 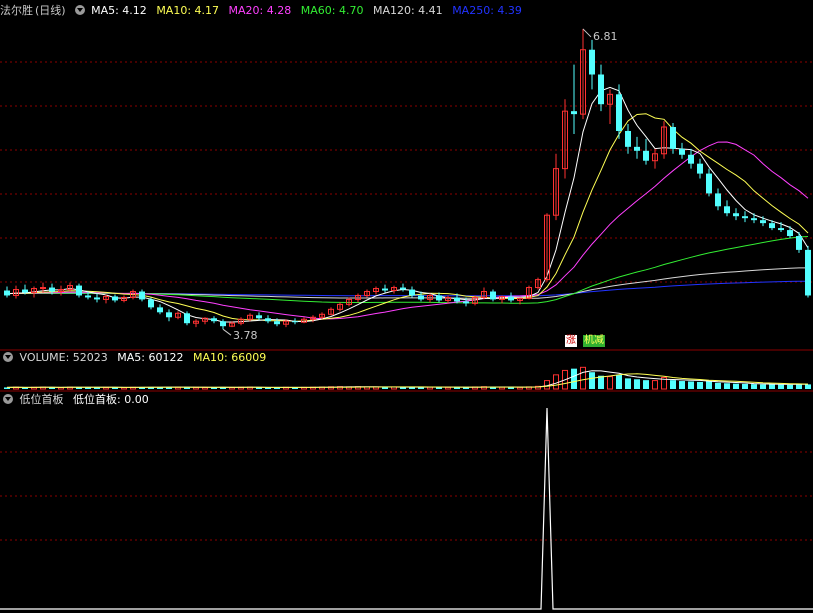 What do you see at coordinates (587, 33) in the screenshot?
I see `high-pointer` at bounding box center [587, 33].